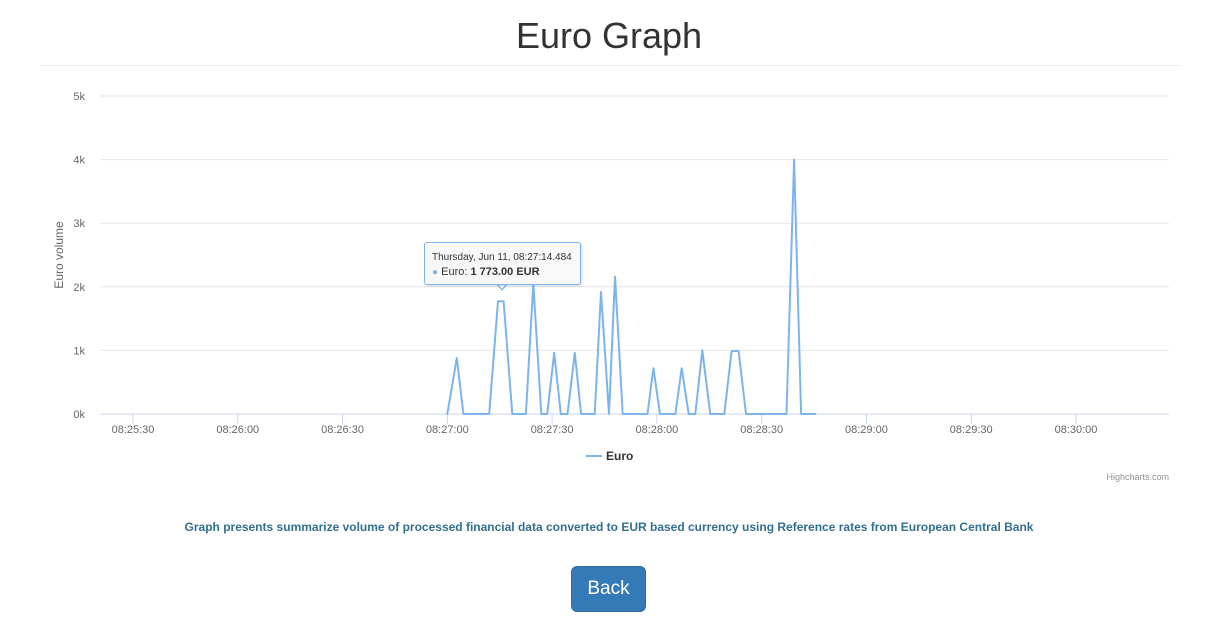 The image size is (1230, 622). Describe the element at coordinates (1076, 430) in the screenshot. I see `x-tick-label: 08:30:00` at that location.